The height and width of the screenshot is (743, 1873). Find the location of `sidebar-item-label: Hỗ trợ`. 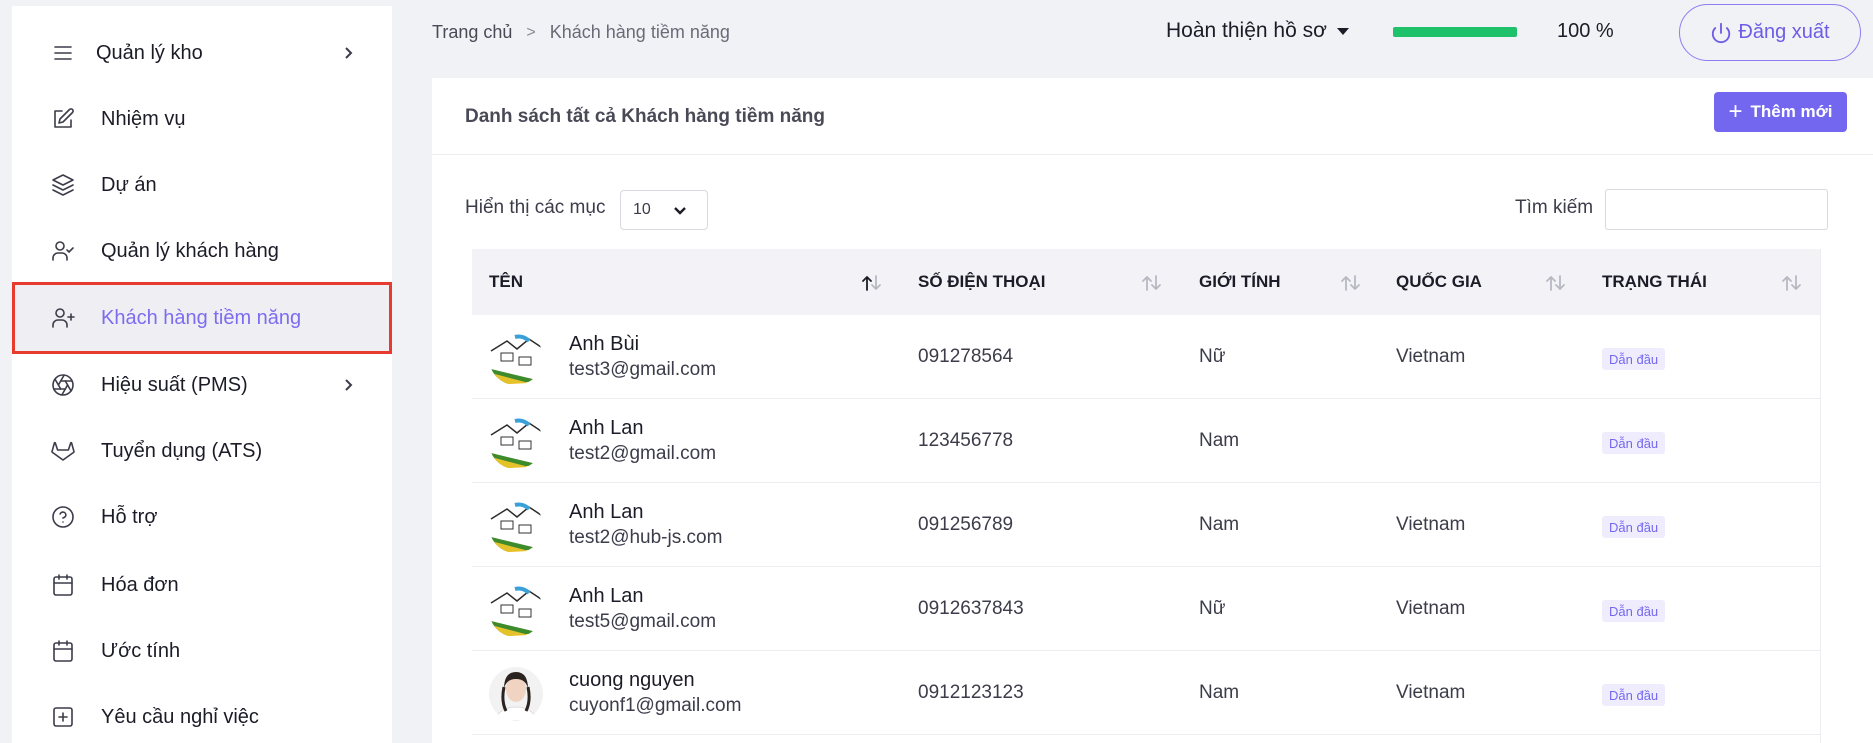

sidebar-item-label: Hỗ trợ is located at coordinates (129, 516).